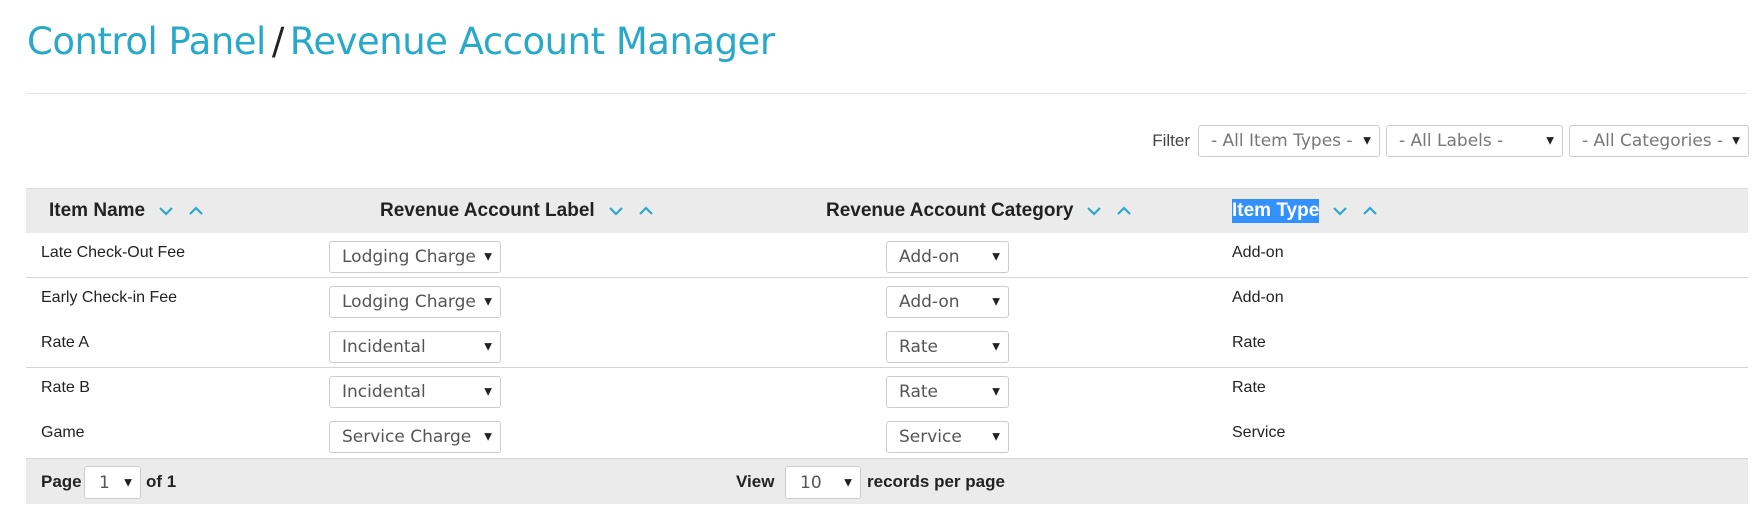  I want to click on select-value: Service, so click(930, 437).